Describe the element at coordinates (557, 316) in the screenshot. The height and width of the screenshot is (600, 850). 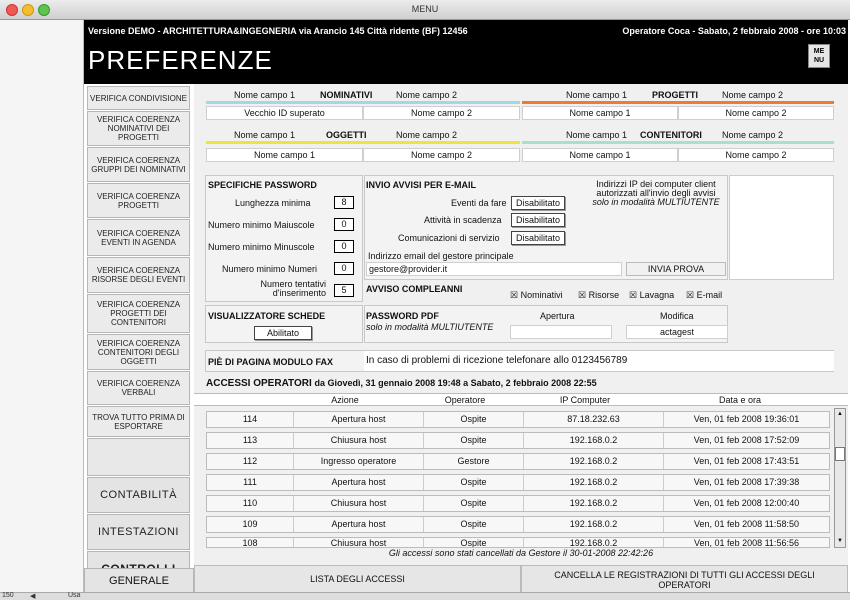
I see `pdf-apertura-label: Apertura` at that location.